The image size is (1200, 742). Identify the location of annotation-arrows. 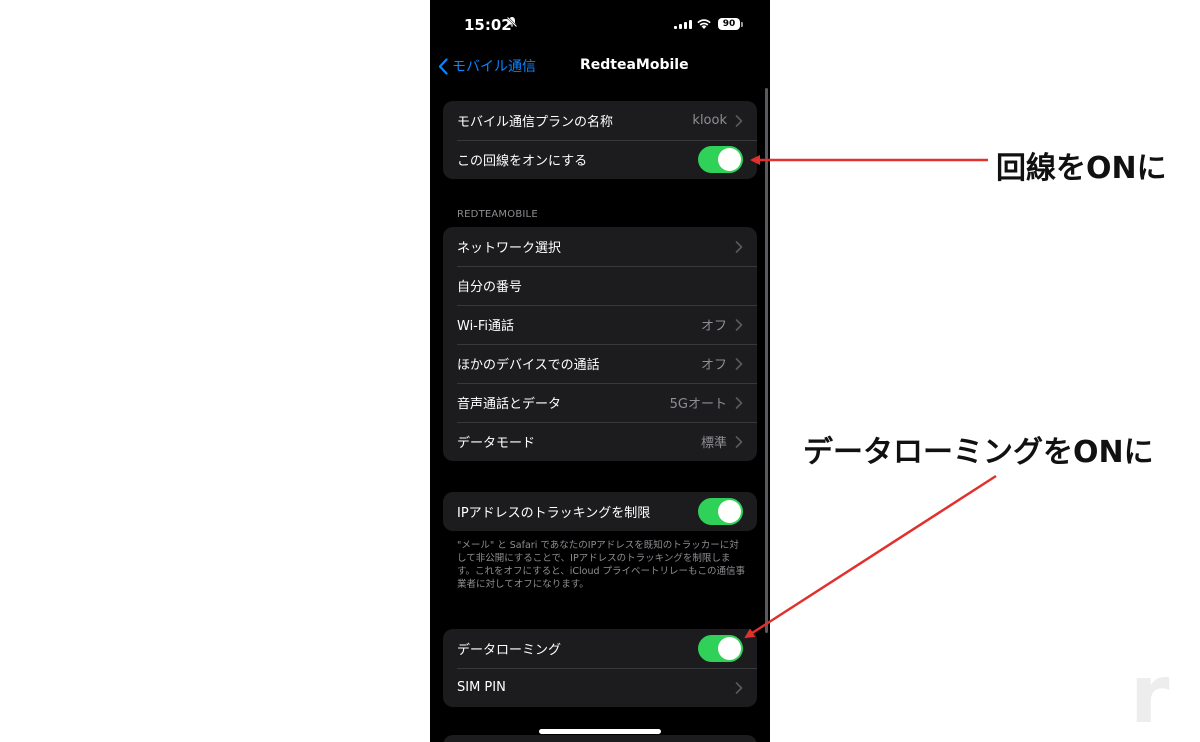
(870, 397).